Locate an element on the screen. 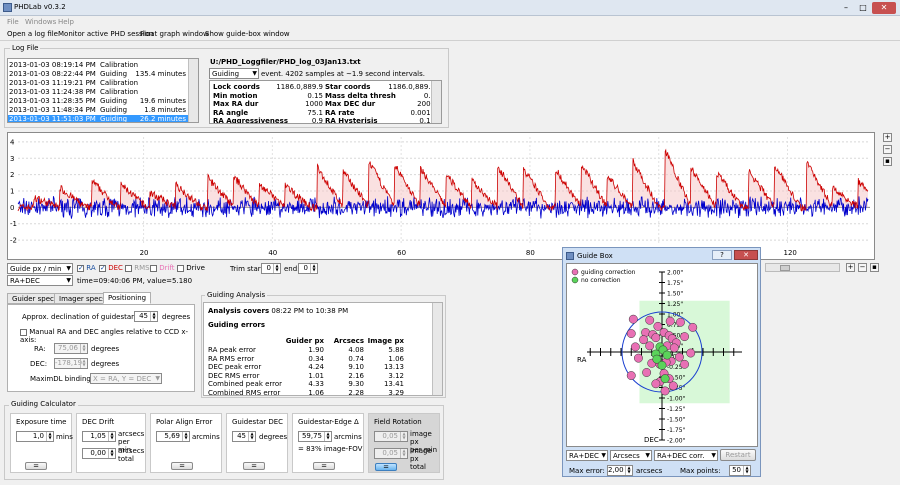 Image resolution: width=900 pixels, height=485 pixels. maxim-bindings-select: X = RA, Y = DEC ▼ is located at coordinates (126, 378).